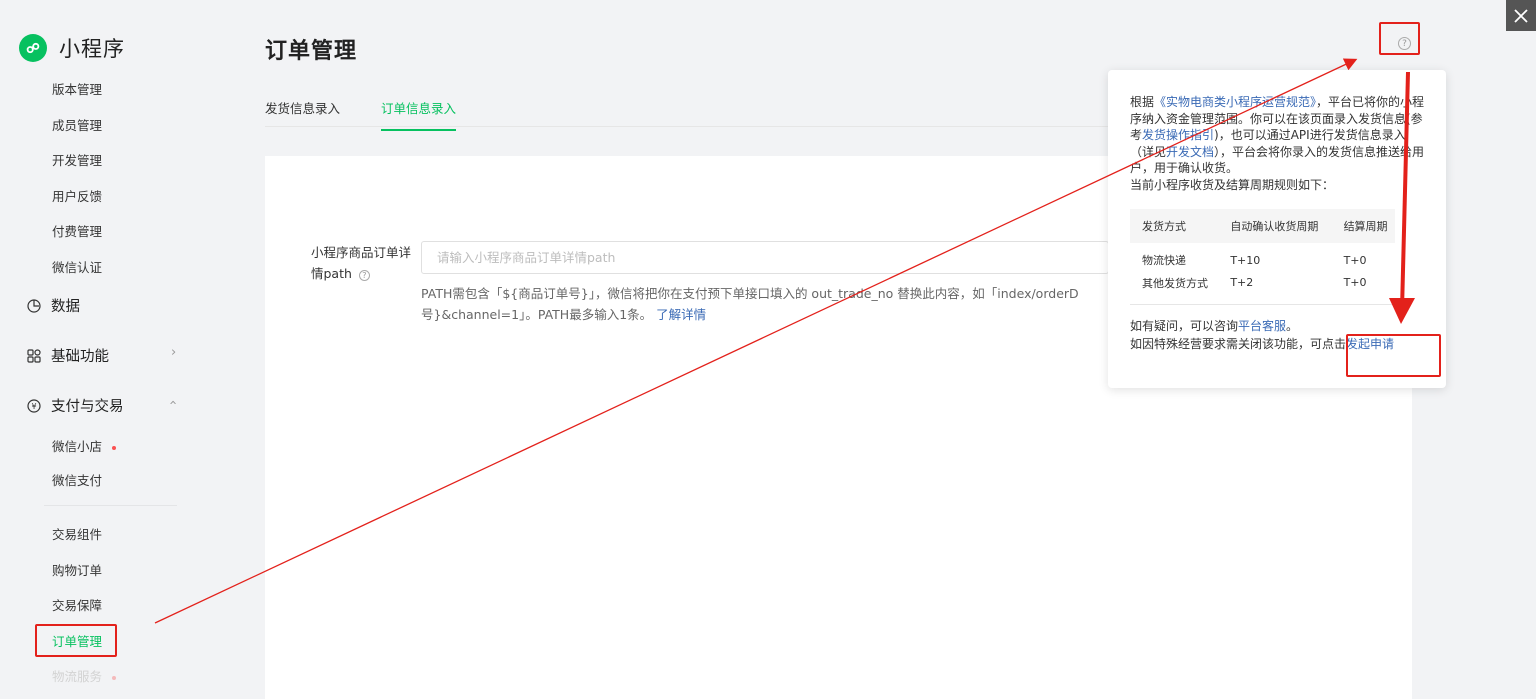 Image resolution: width=1536 pixels, height=699 pixels. I want to click on sidebar-item-dev: 开发管理, so click(77, 159).